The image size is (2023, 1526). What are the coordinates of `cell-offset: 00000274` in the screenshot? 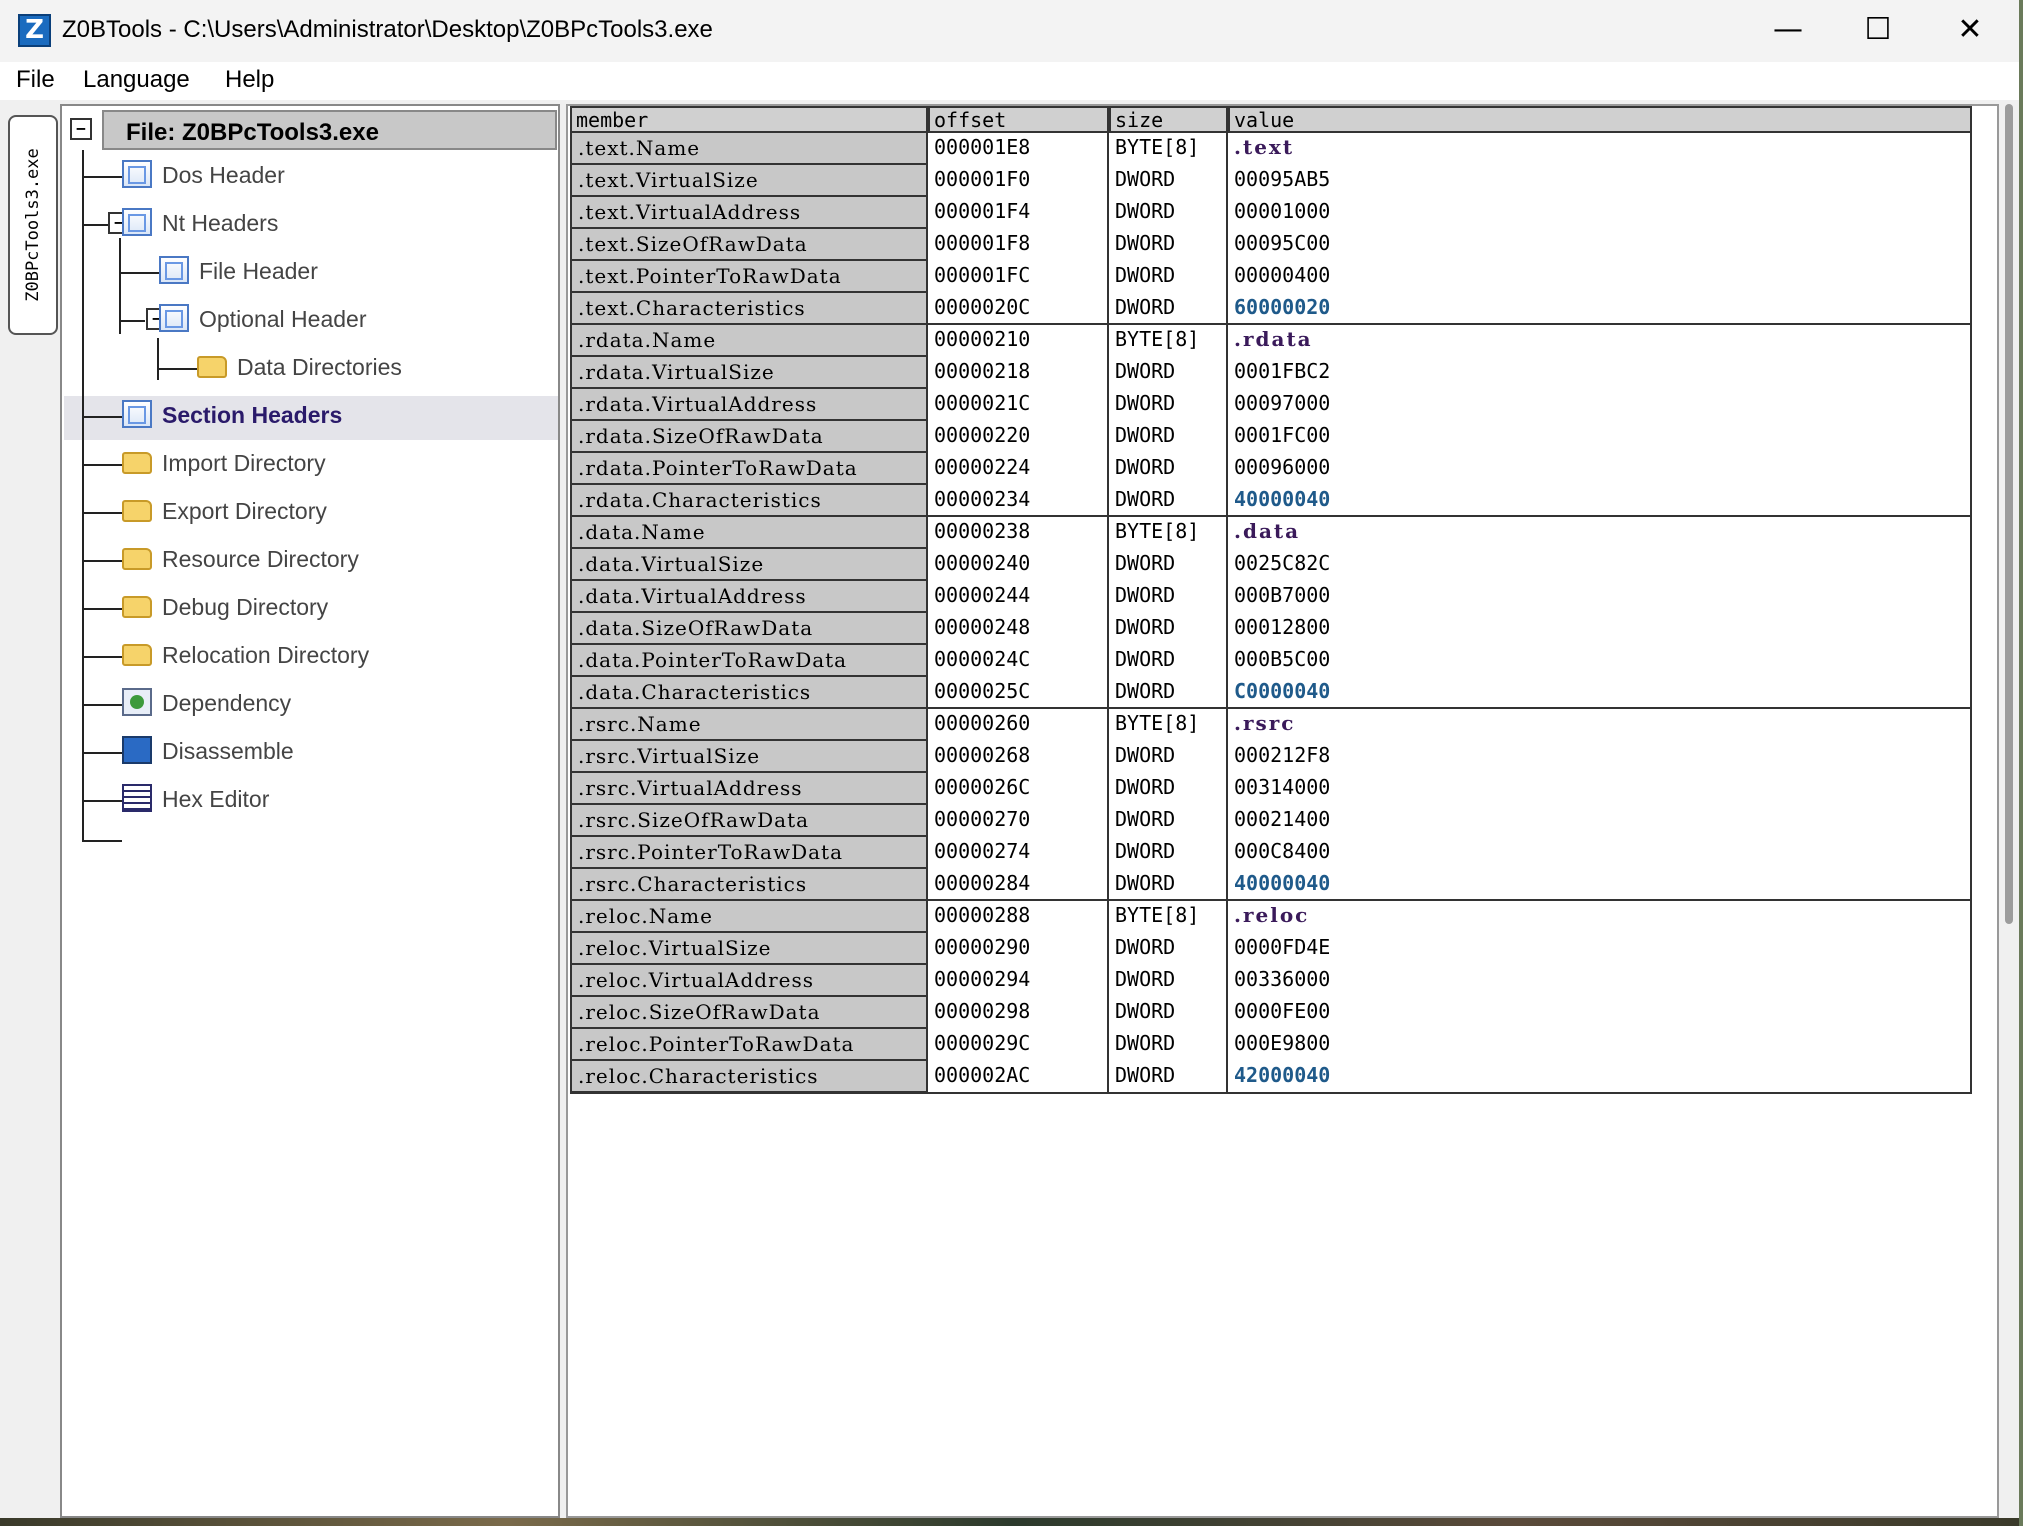 It's located at (1018, 852).